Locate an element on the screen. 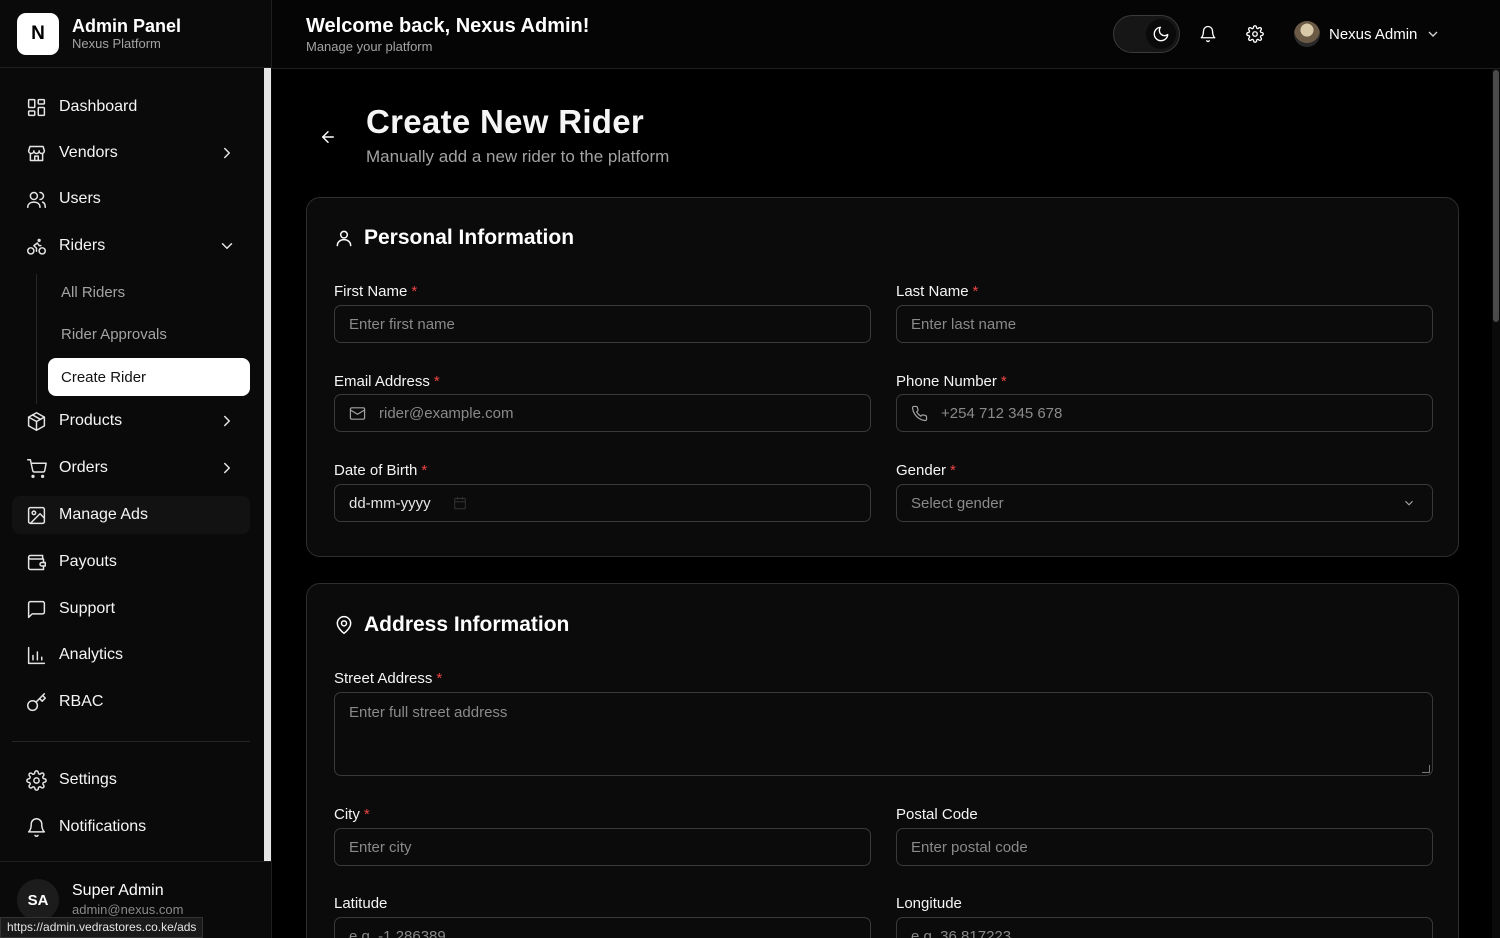 This screenshot has height=938, width=1500. sidebar-item-label: Products is located at coordinates (91, 420).